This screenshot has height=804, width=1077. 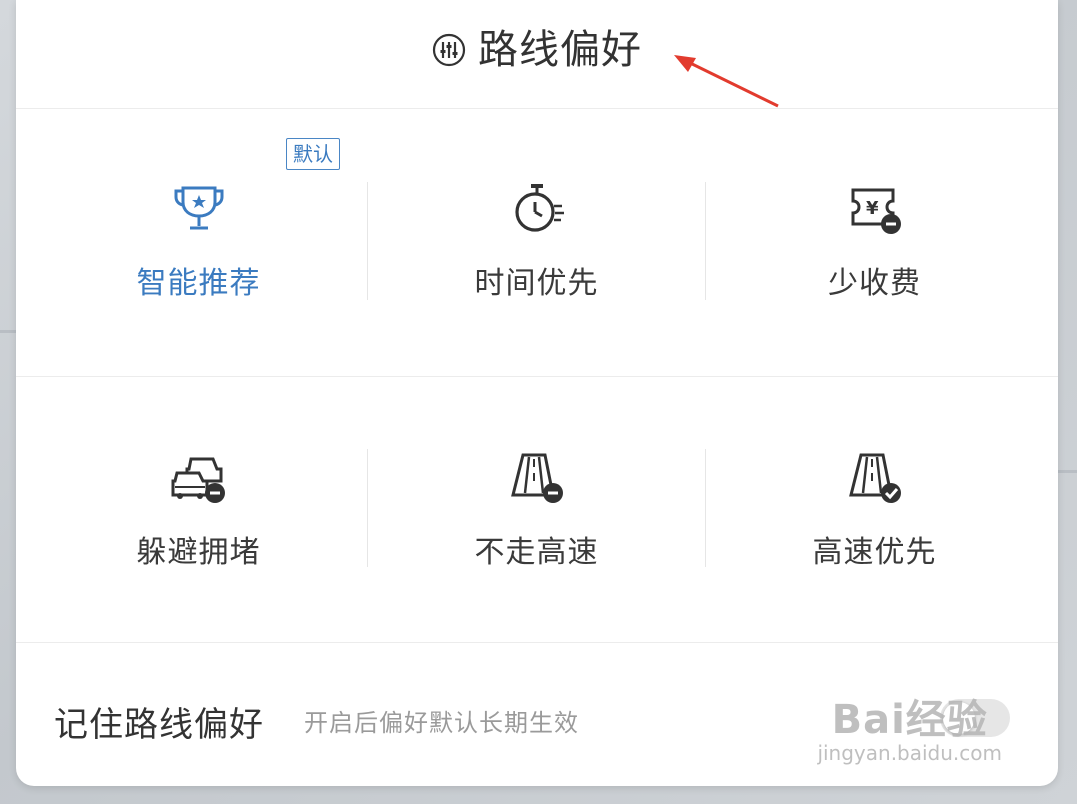 What do you see at coordinates (198, 510) in the screenshot?
I see `option-avoid-congestion: 躲避拥堵` at bounding box center [198, 510].